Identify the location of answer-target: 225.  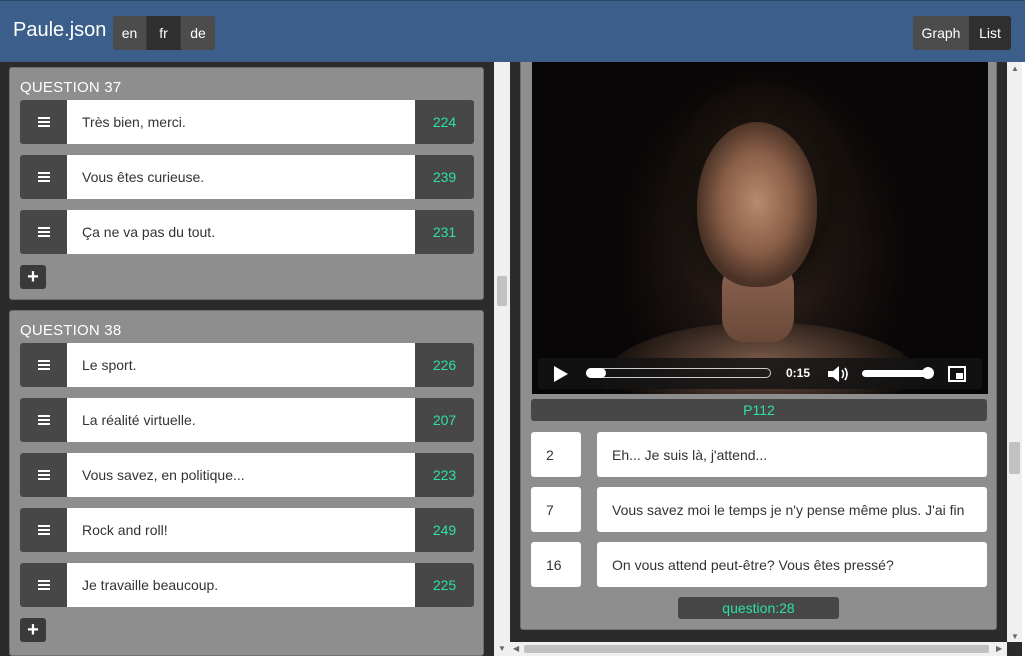
(444, 585).